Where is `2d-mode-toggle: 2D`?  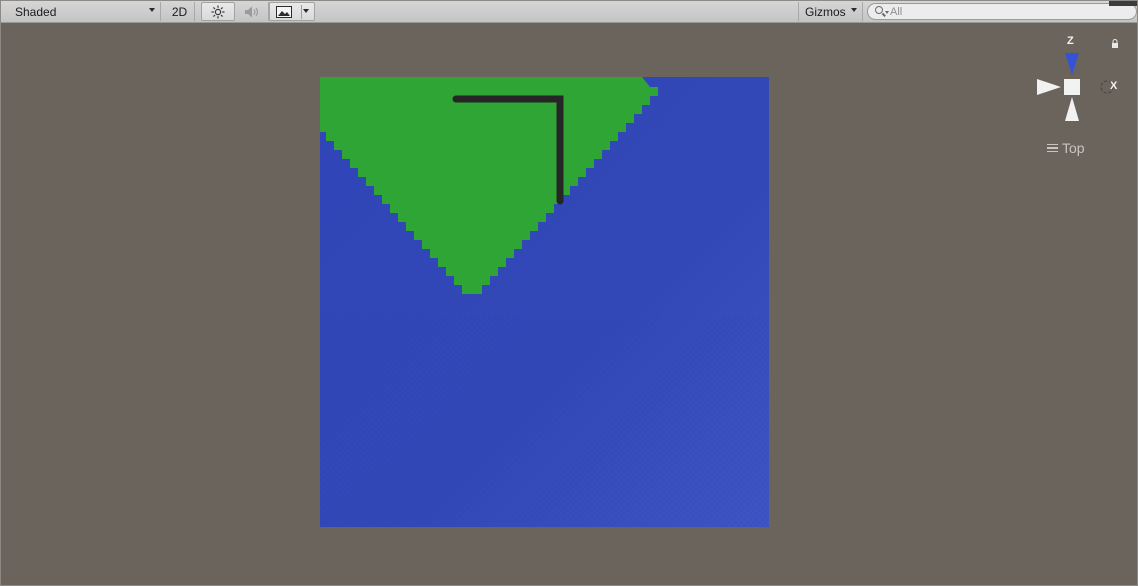 2d-mode-toggle: 2D is located at coordinates (180, 11).